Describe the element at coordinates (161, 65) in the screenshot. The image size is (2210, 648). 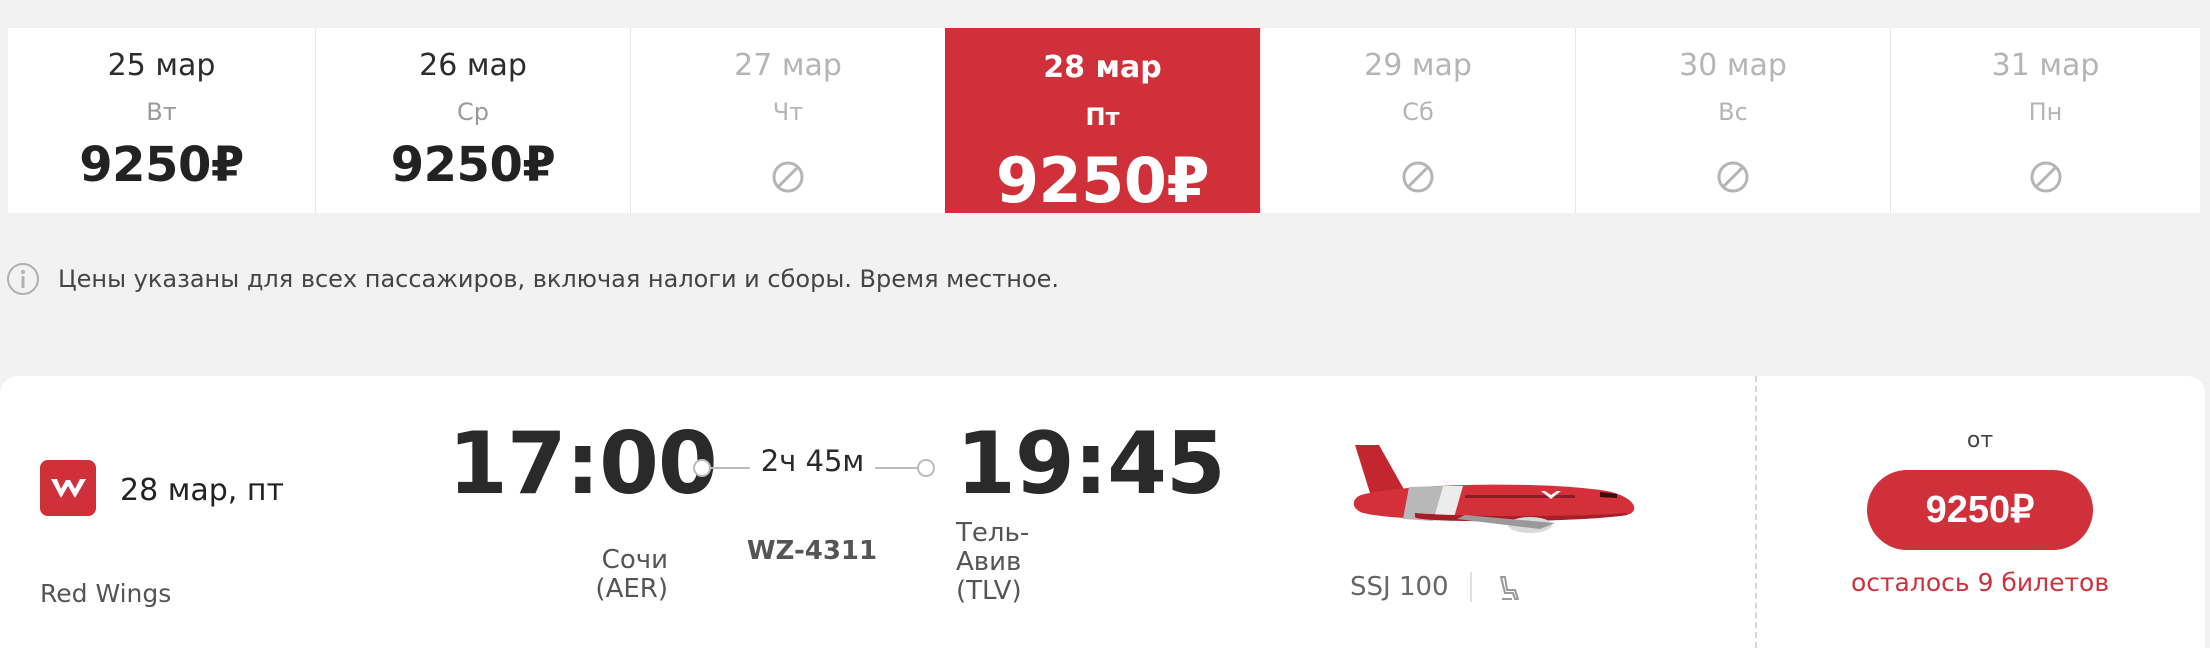
I see `date-label: 25 мар` at that location.